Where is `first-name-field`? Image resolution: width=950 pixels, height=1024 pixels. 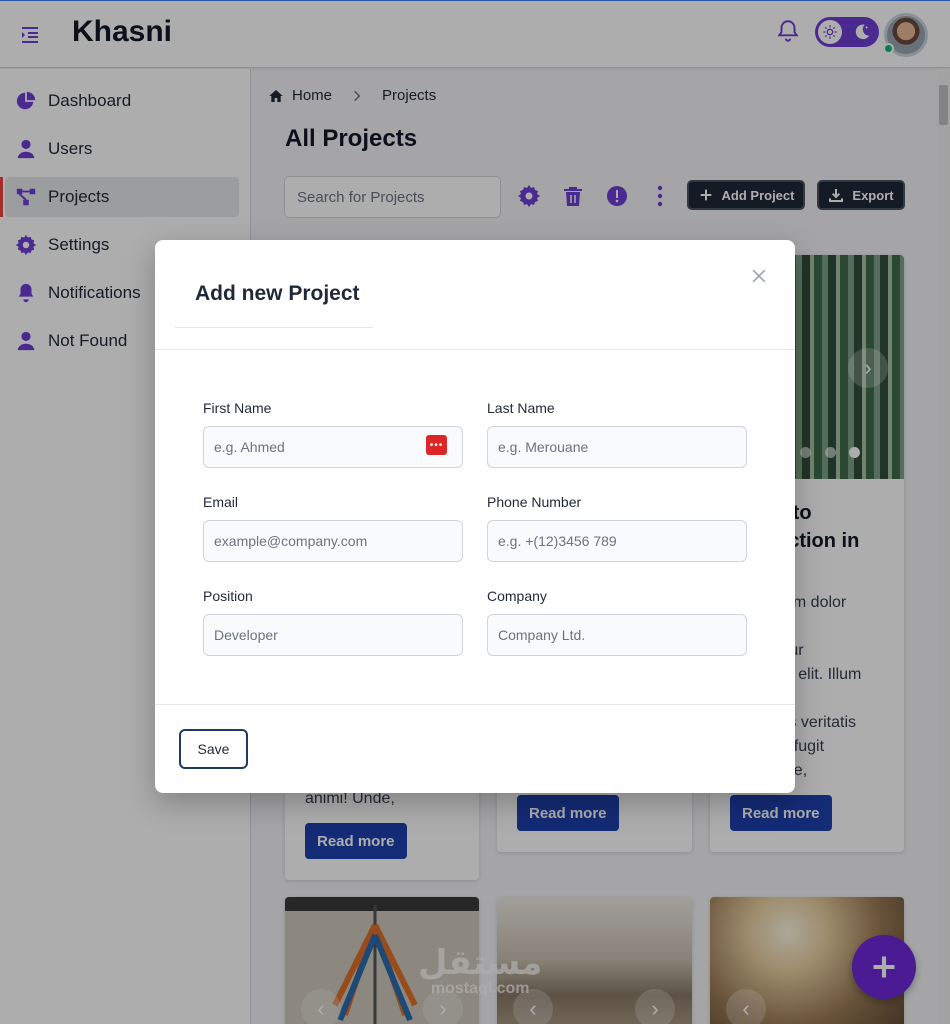
first-name-field is located at coordinates (333, 447).